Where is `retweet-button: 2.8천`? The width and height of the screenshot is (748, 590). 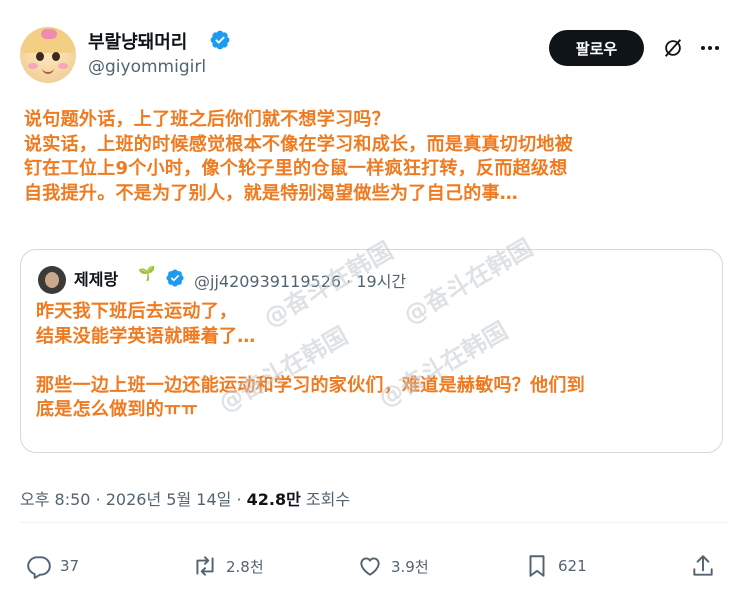
retweet-button: 2.8천 is located at coordinates (228, 566).